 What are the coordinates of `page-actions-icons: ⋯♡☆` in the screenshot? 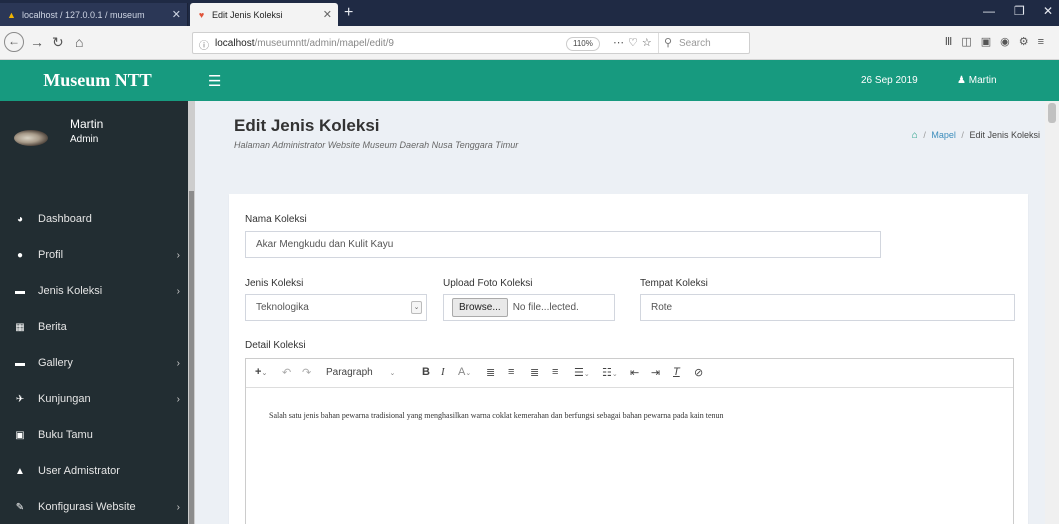 It's located at (634, 42).